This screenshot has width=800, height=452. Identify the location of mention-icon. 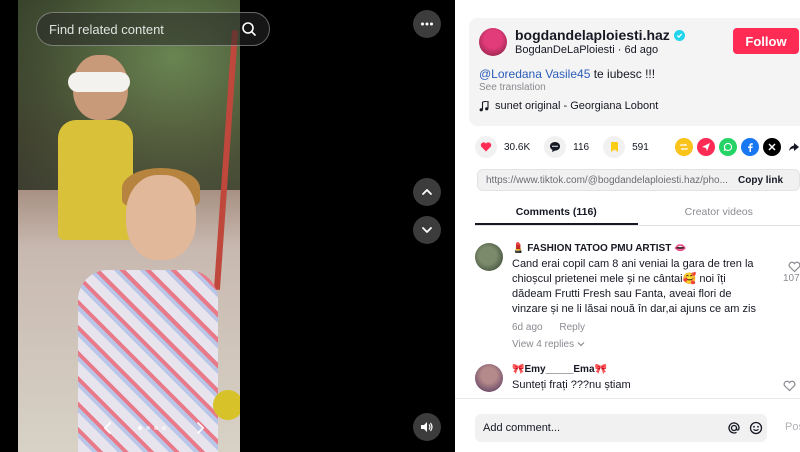
(734, 428).